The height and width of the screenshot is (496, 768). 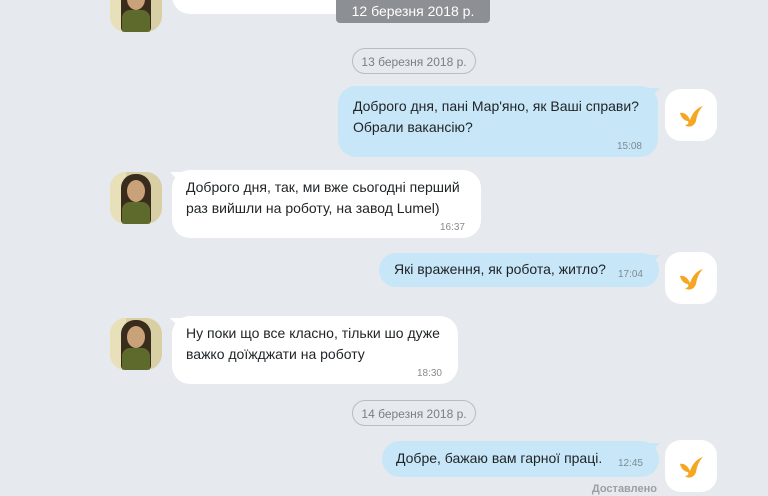 I want to click on message-text: Обрали вакансію?, so click(x=413, y=127).